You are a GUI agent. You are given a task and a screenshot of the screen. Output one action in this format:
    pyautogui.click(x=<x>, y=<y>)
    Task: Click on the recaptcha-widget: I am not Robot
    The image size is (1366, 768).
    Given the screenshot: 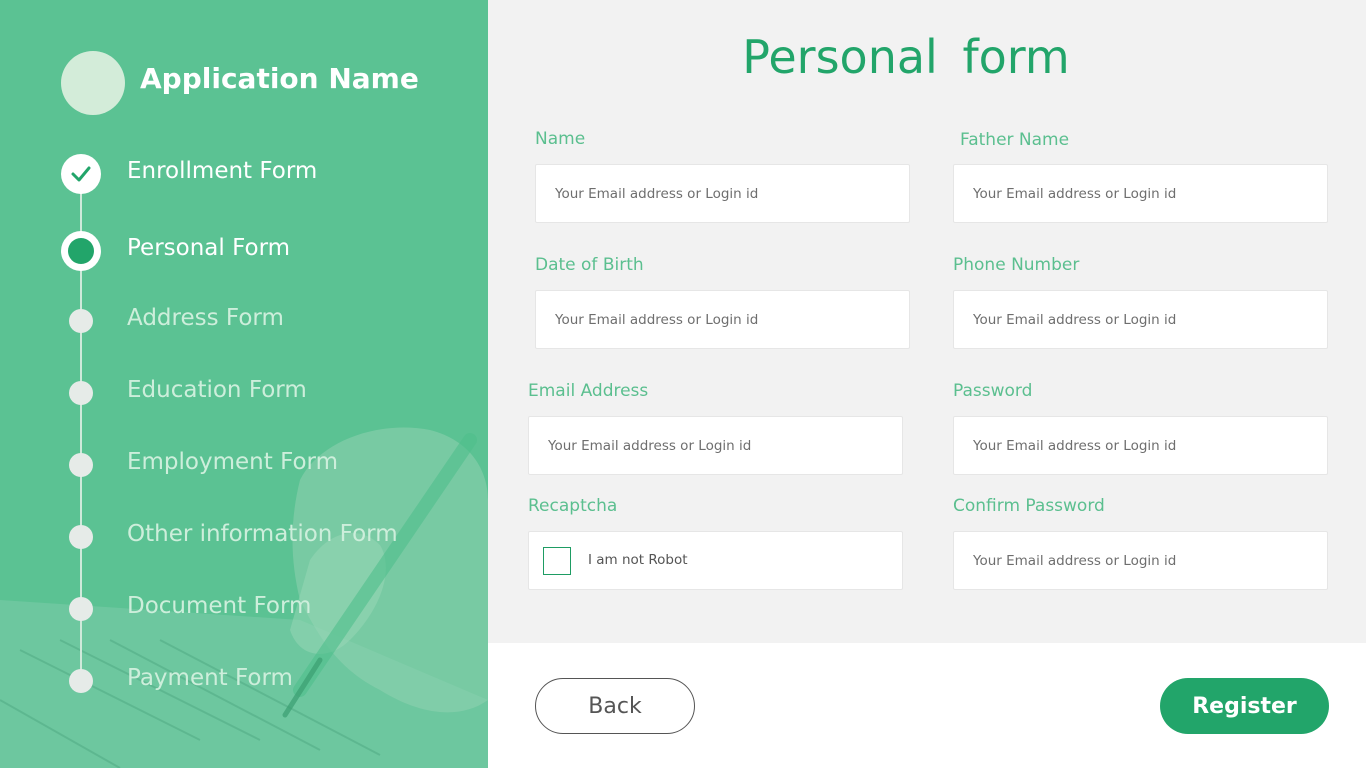 What is the action you would take?
    pyautogui.click(x=715, y=560)
    